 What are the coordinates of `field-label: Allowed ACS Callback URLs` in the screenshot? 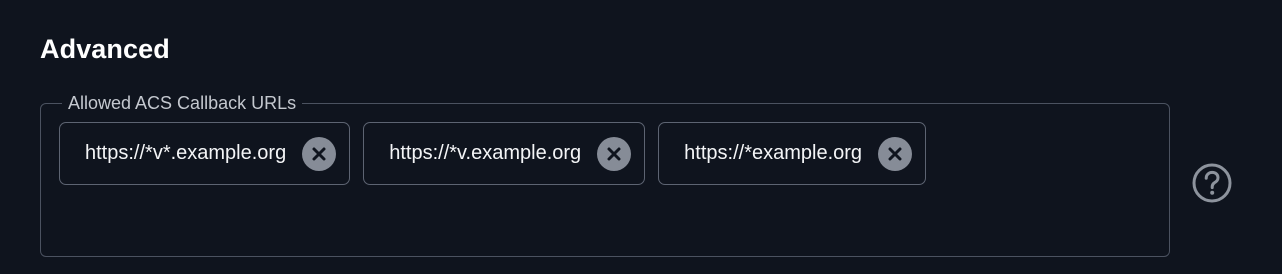 It's located at (182, 103).